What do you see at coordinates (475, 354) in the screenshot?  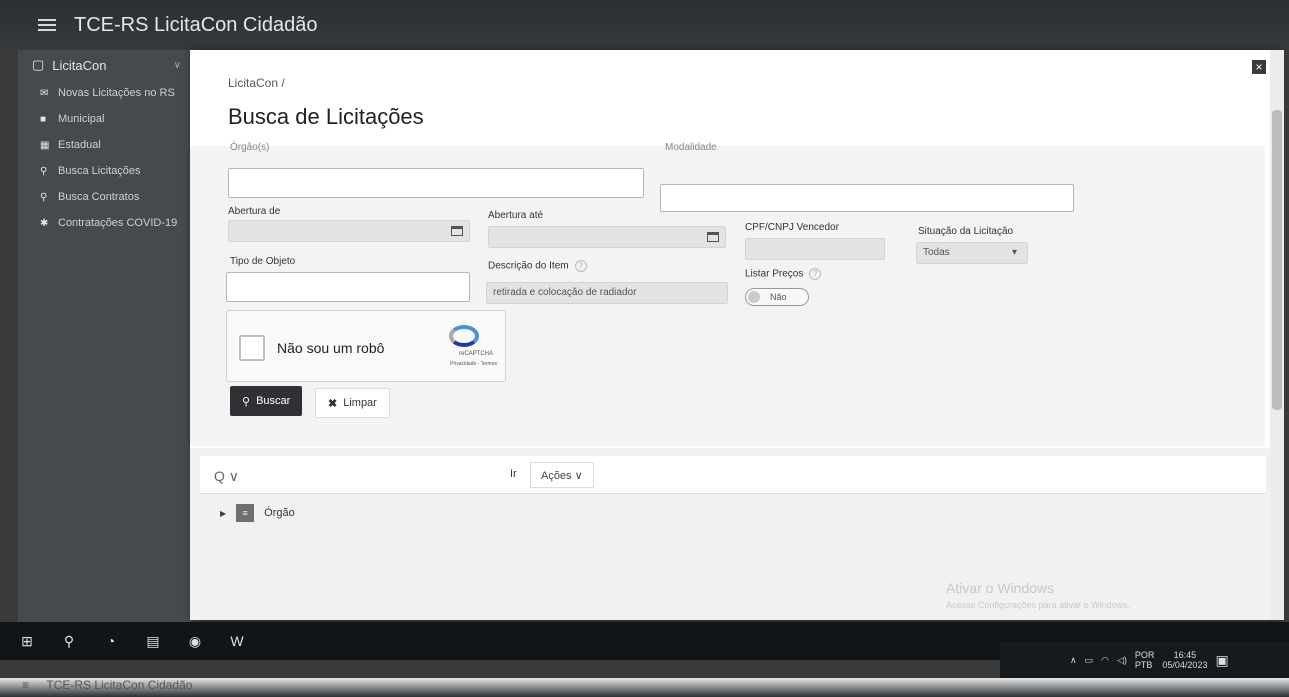 I see `recaptcha-brand: reCAPTCHA` at bounding box center [475, 354].